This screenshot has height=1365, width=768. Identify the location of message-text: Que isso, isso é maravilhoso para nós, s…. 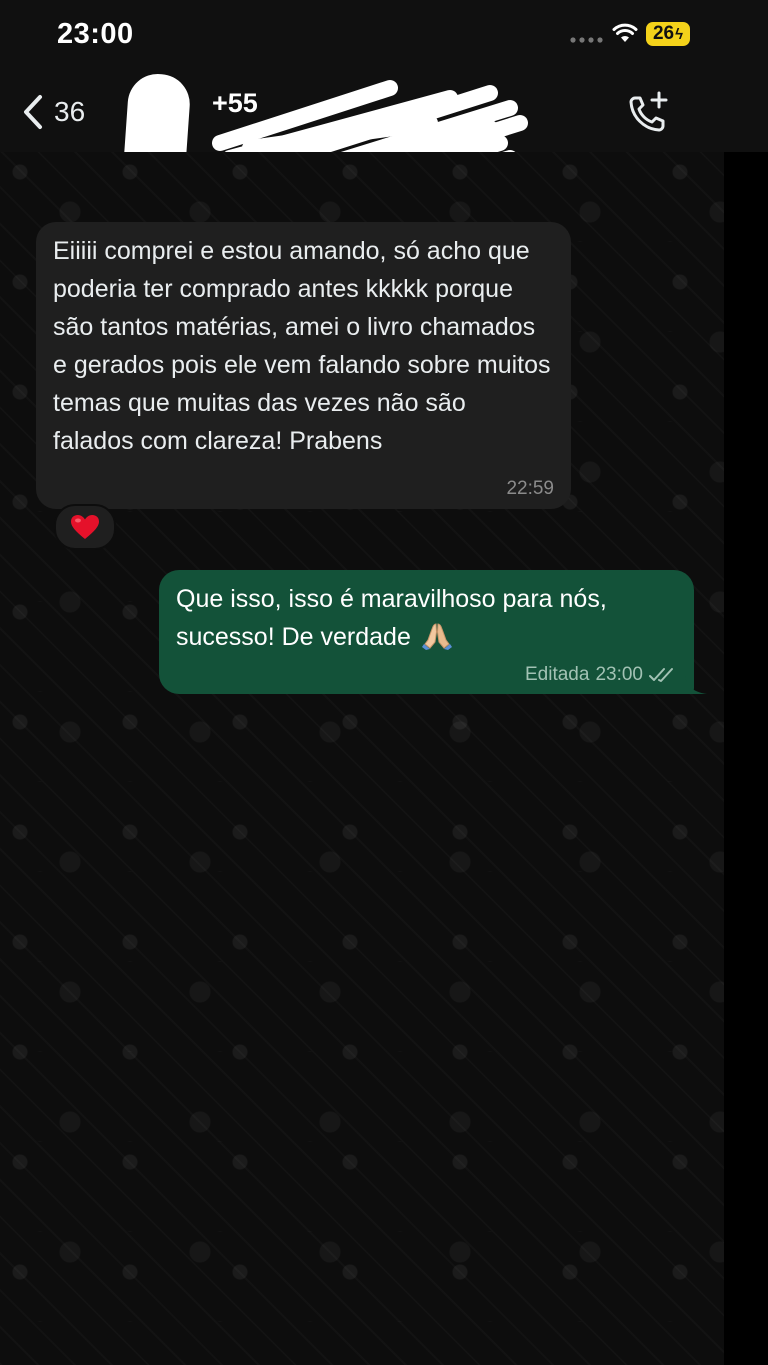
(391, 618).